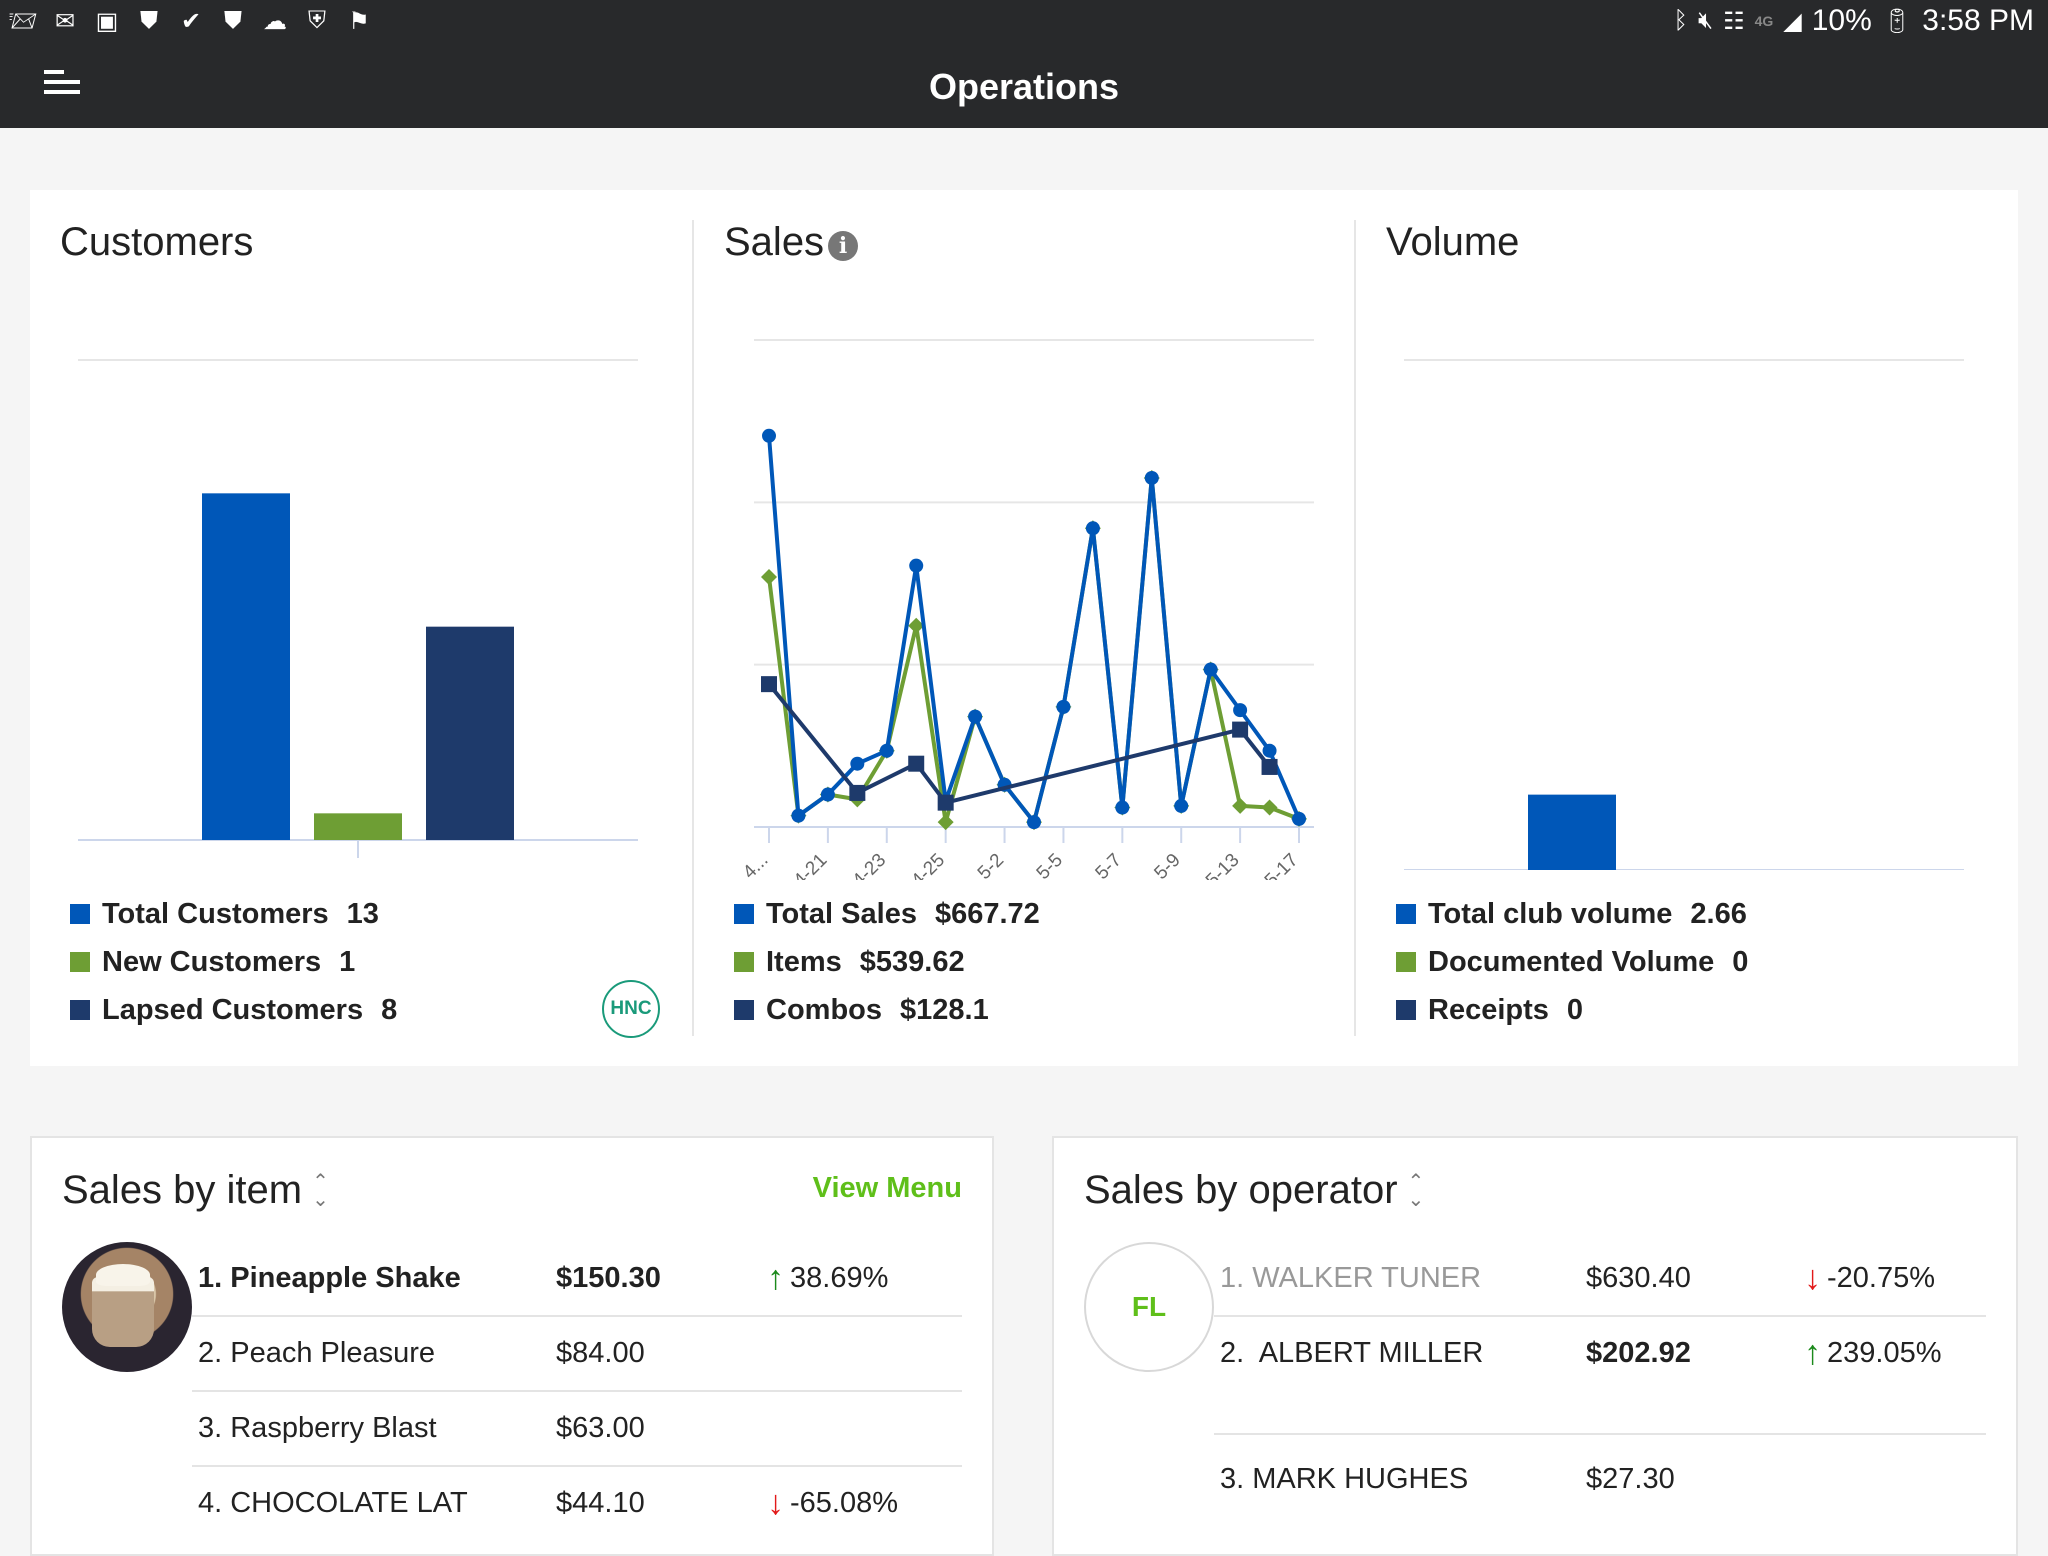 This screenshot has width=2048, height=1556. I want to click on sales-by-operator-title: Sales by operator, so click(1241, 1190).